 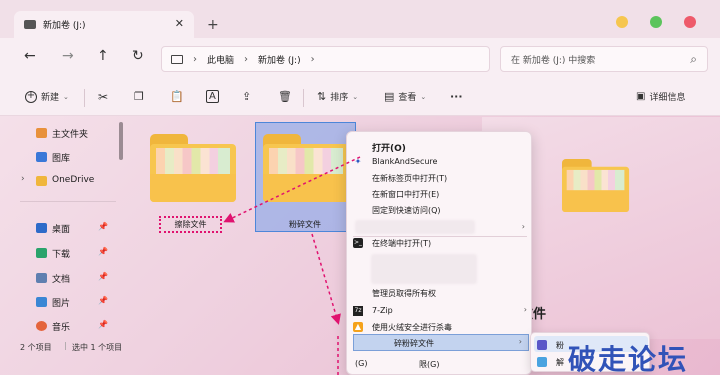 I want to click on menu-item-label: 管理员取得所有权, so click(x=404, y=293).